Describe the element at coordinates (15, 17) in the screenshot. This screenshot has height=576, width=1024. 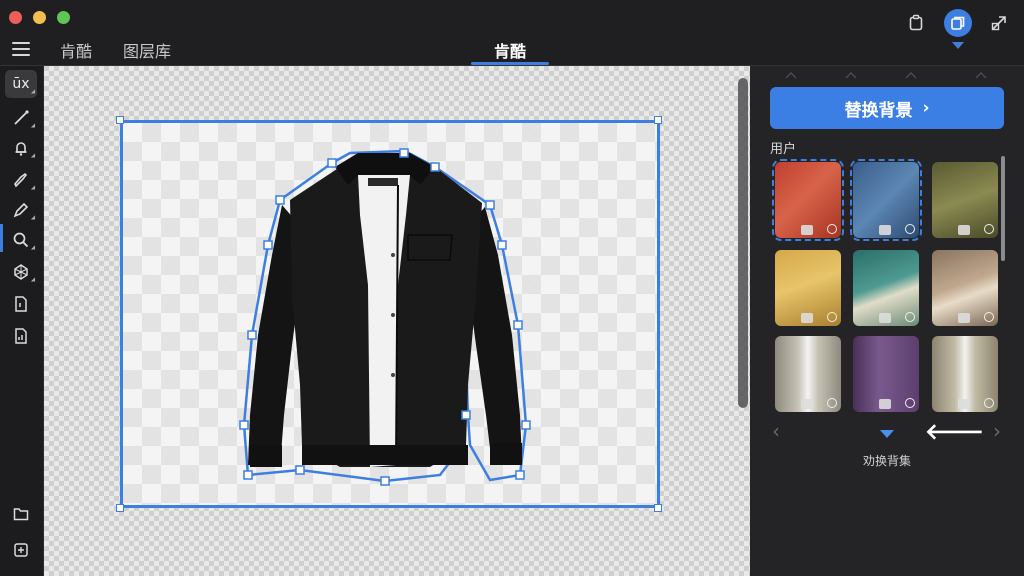
I see `close-window-button` at that location.